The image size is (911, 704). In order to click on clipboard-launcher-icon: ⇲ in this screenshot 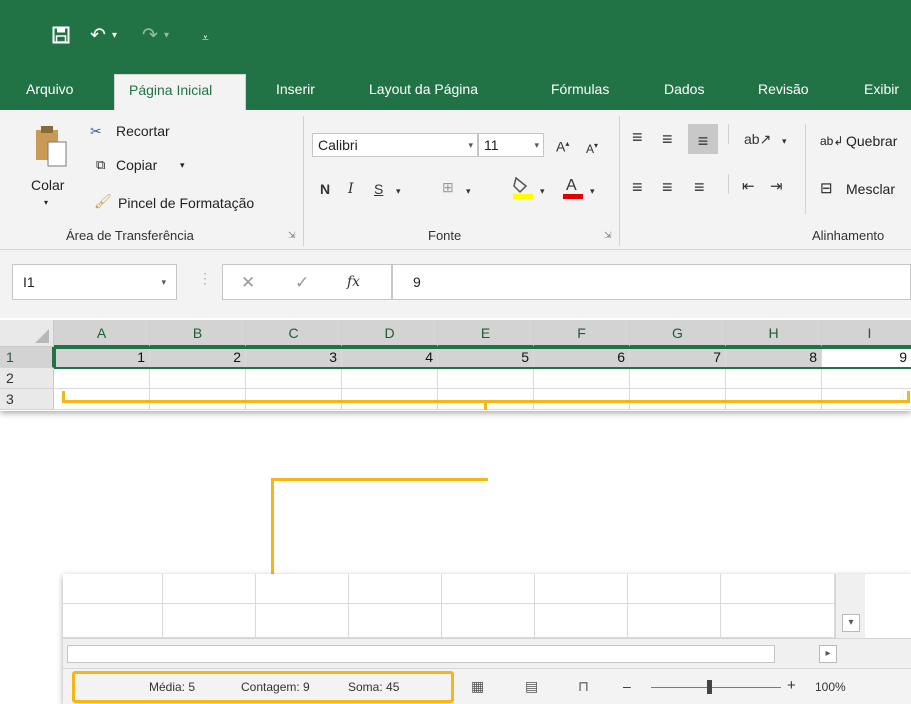, I will do `click(292, 235)`.